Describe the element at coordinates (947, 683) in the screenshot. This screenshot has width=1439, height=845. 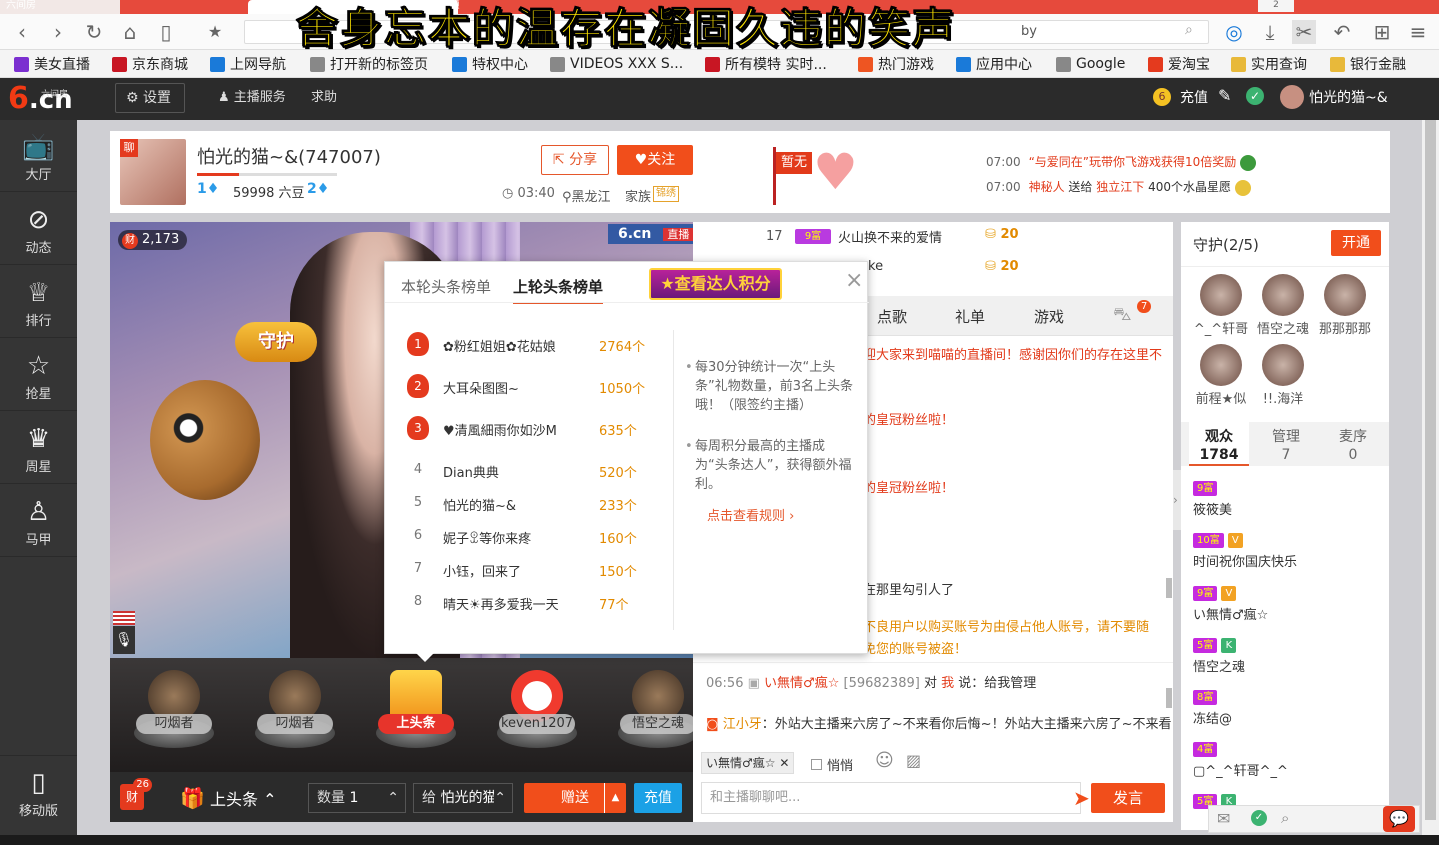
I see `chat-target: 我` at that location.